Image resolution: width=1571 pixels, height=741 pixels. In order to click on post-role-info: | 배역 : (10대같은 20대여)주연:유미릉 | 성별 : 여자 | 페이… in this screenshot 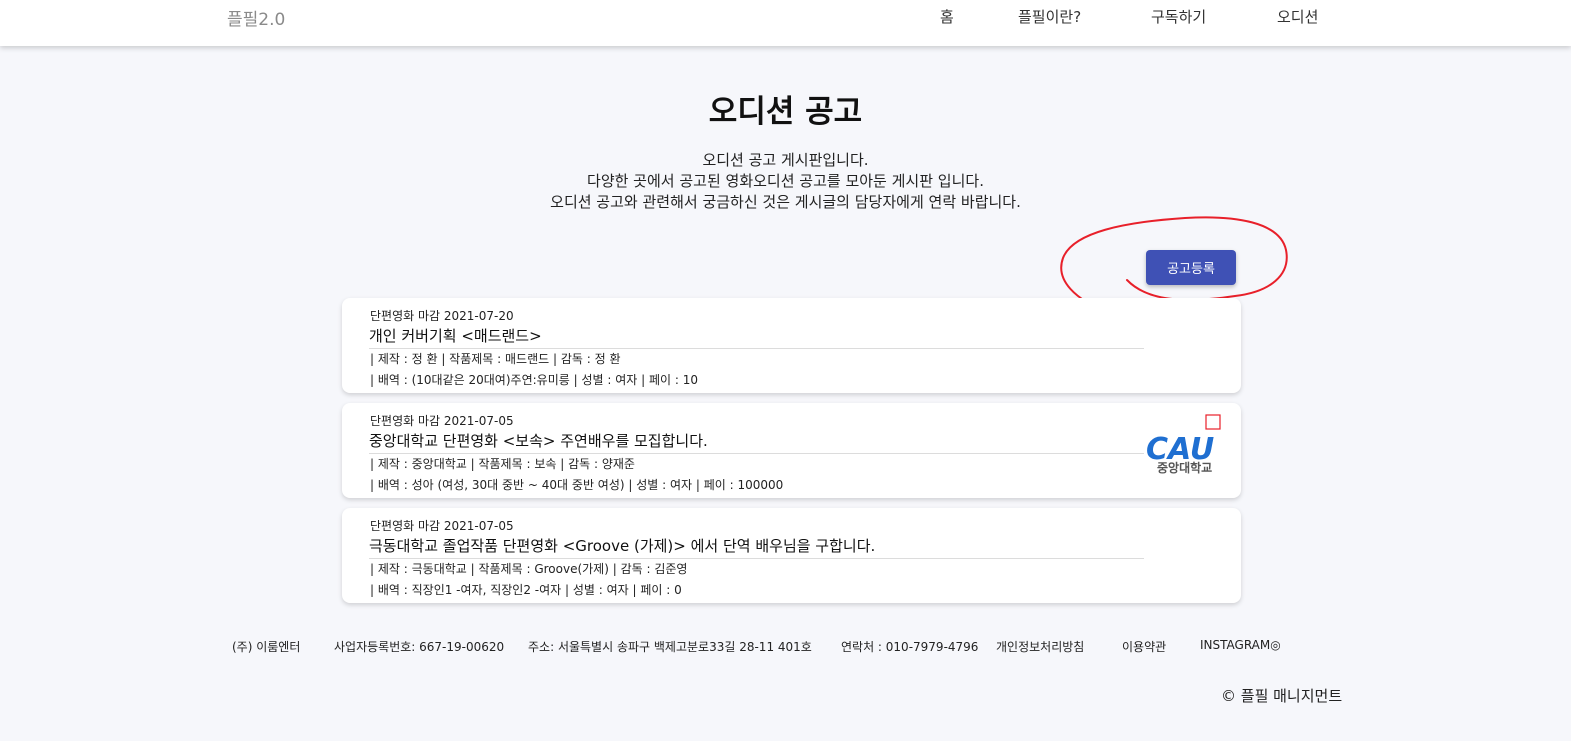, I will do `click(534, 380)`.